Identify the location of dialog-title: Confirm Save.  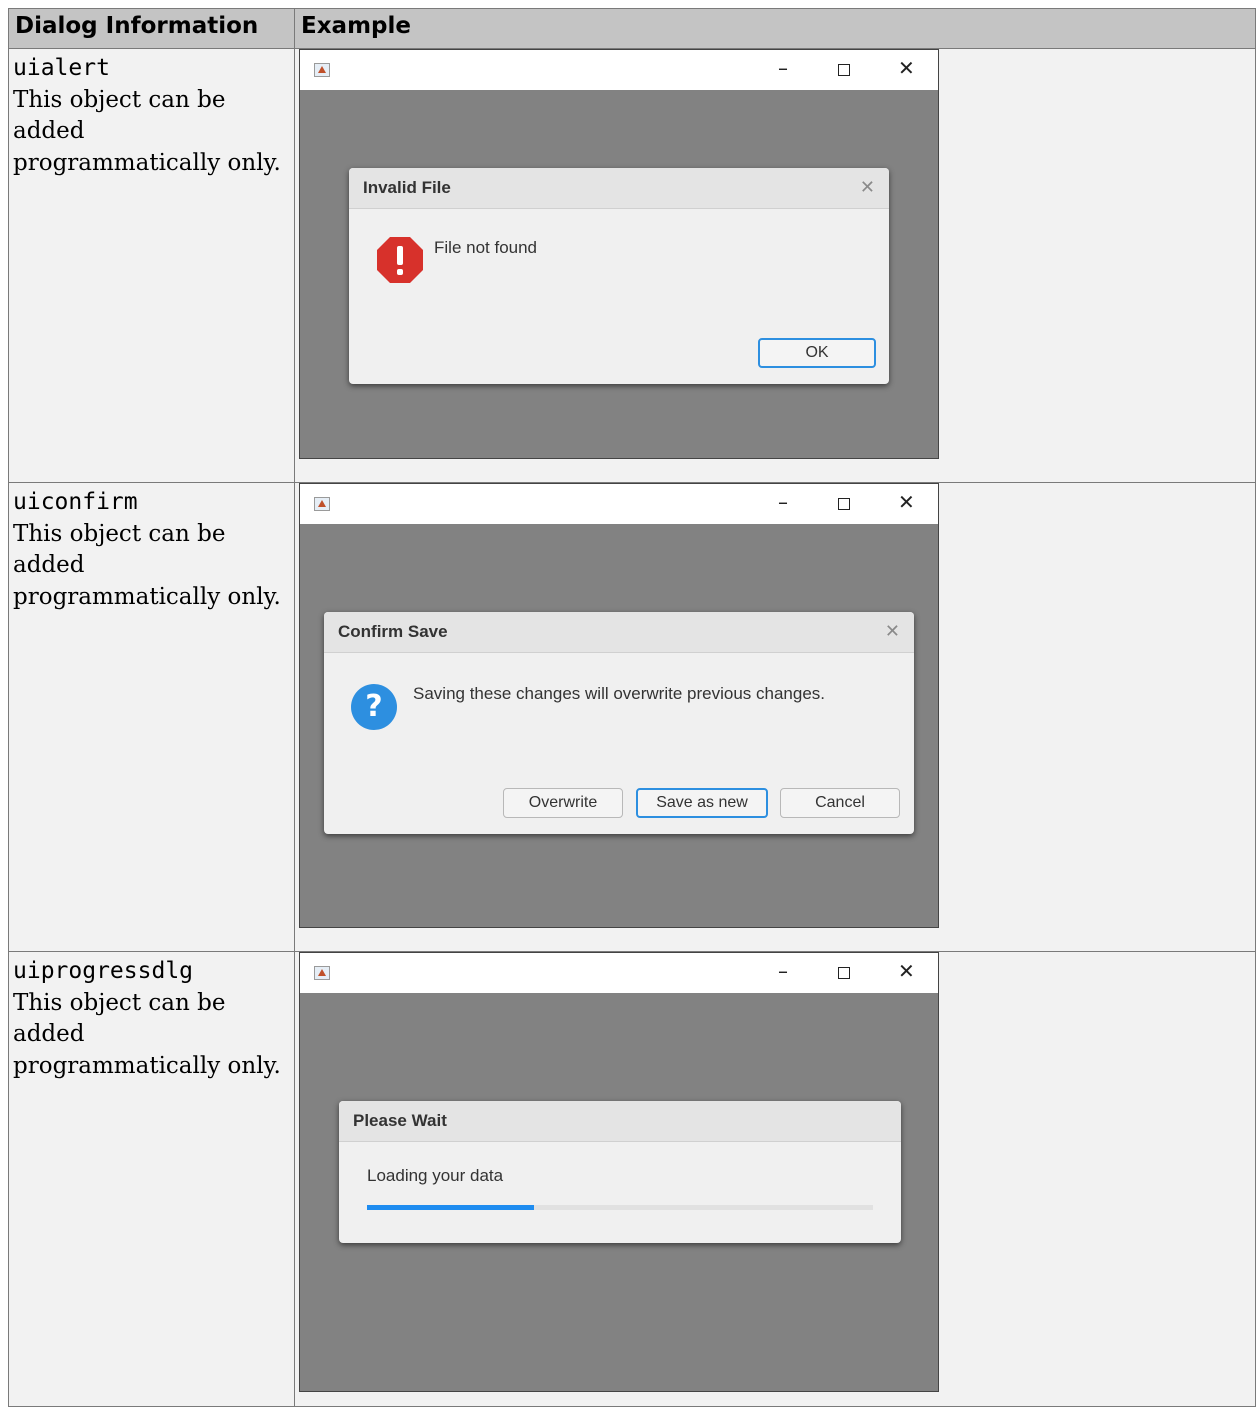
(393, 631).